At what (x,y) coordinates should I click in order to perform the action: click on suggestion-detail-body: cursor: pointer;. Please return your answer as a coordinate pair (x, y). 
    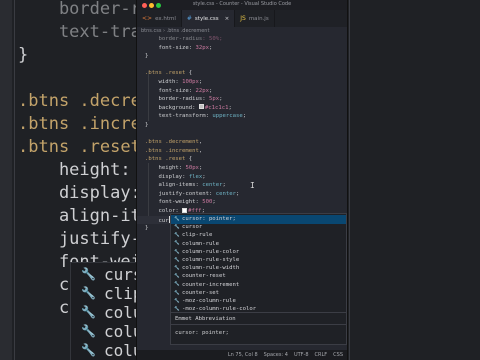
    Looking at the image, I should click on (202, 333).